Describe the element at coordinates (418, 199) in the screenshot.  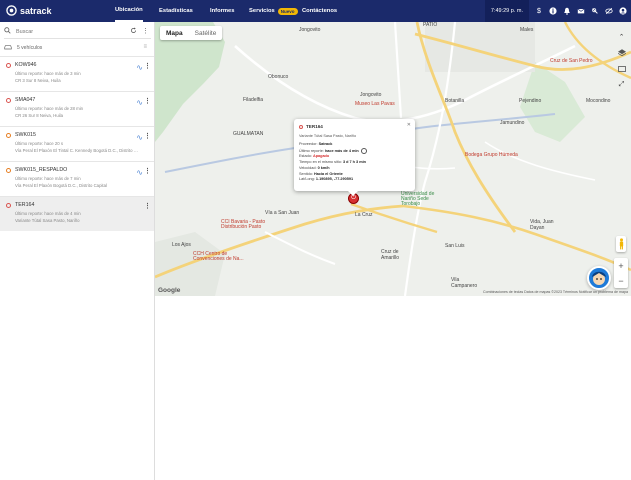
I see `map-label-university: Universidad de Nariño Sede Torobajo` at that location.